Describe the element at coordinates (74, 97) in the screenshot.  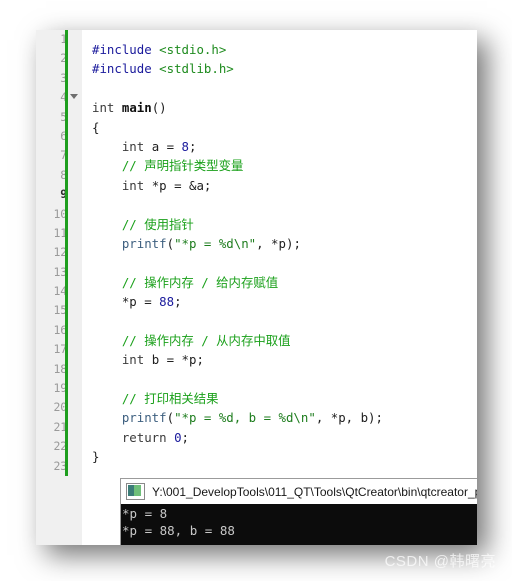
I see `fold-collapse-icon` at that location.